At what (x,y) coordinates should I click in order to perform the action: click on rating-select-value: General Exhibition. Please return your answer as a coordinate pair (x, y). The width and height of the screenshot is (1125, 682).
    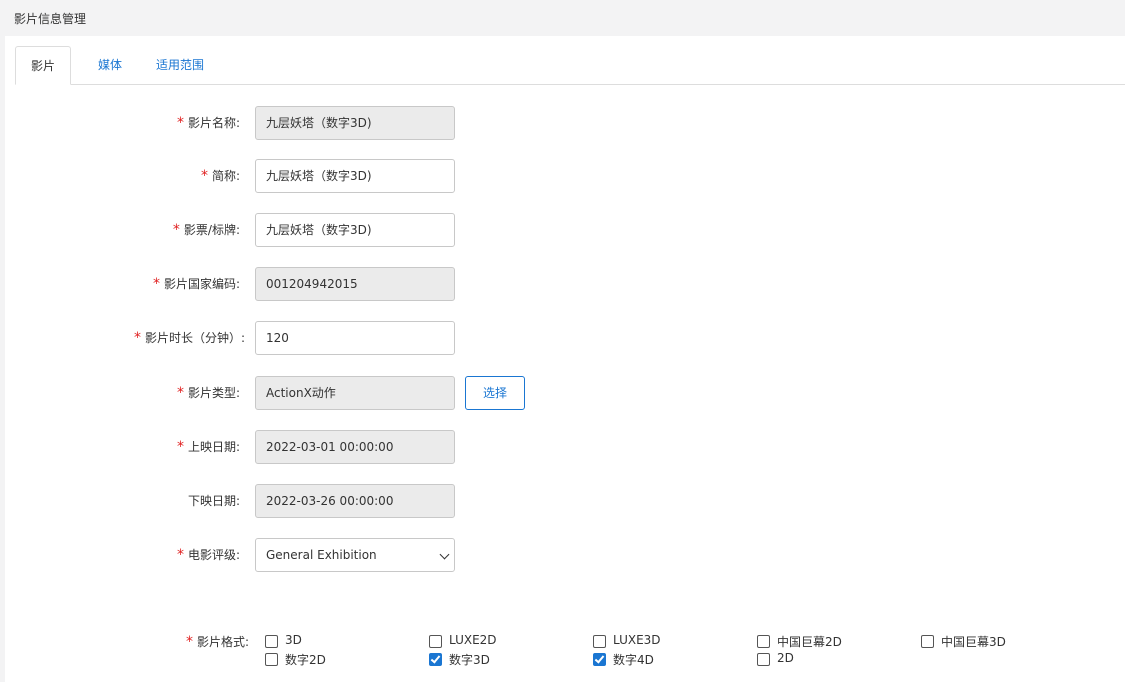
    Looking at the image, I should click on (321, 555).